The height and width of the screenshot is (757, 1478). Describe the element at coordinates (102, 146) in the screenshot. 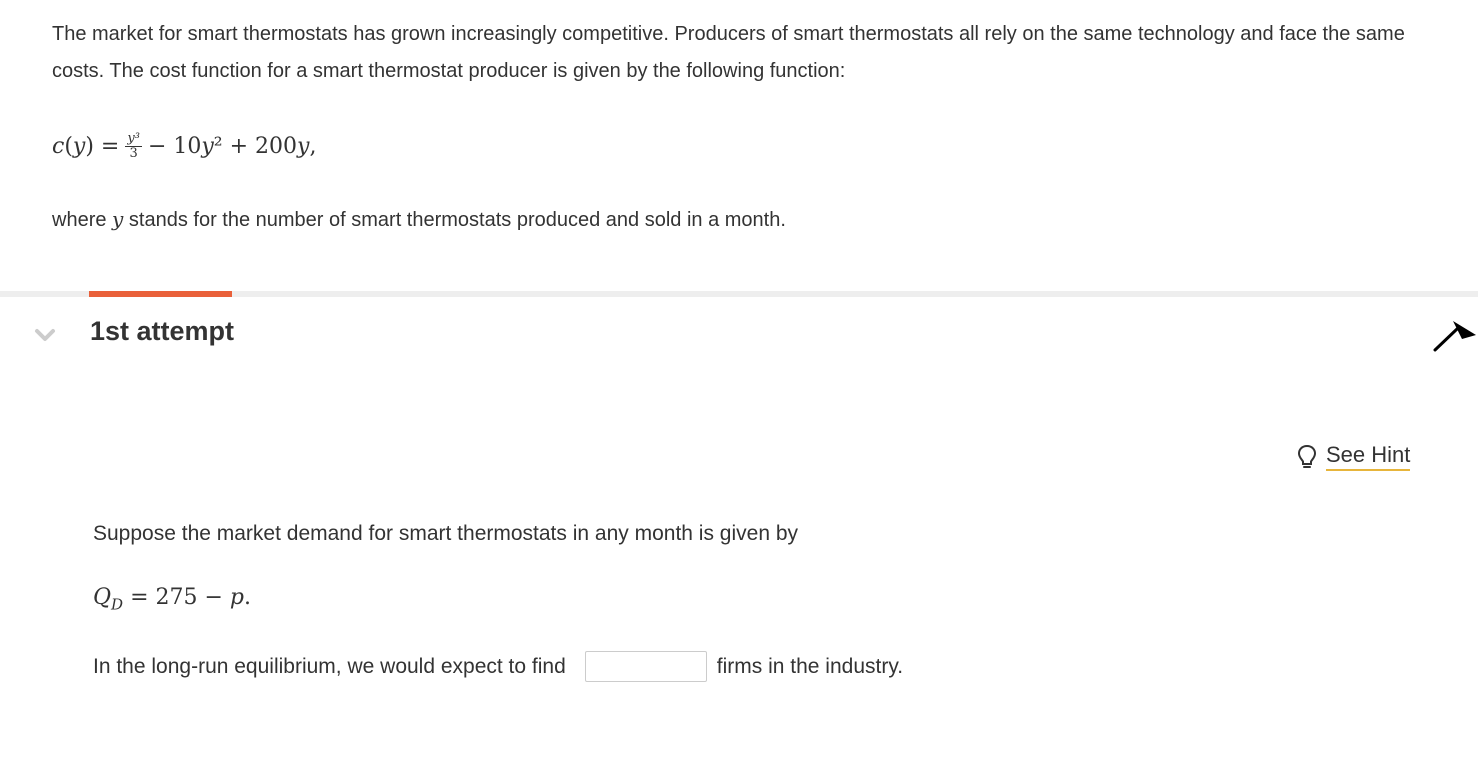

I see `formula-close: ) =` at that location.